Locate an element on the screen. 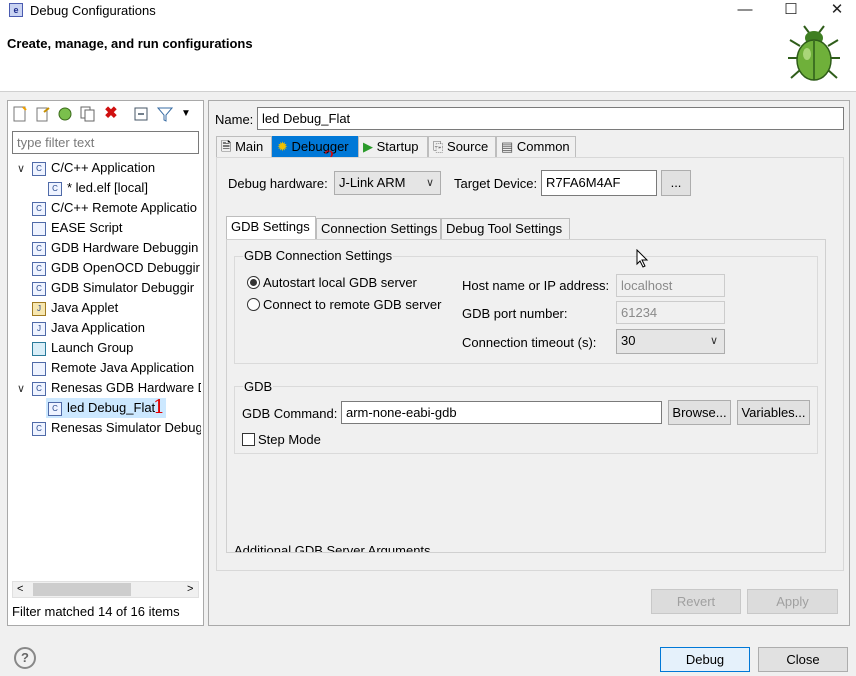 This screenshot has height=676, width=856. step-mode-label: Step Mode is located at coordinates (289, 439).